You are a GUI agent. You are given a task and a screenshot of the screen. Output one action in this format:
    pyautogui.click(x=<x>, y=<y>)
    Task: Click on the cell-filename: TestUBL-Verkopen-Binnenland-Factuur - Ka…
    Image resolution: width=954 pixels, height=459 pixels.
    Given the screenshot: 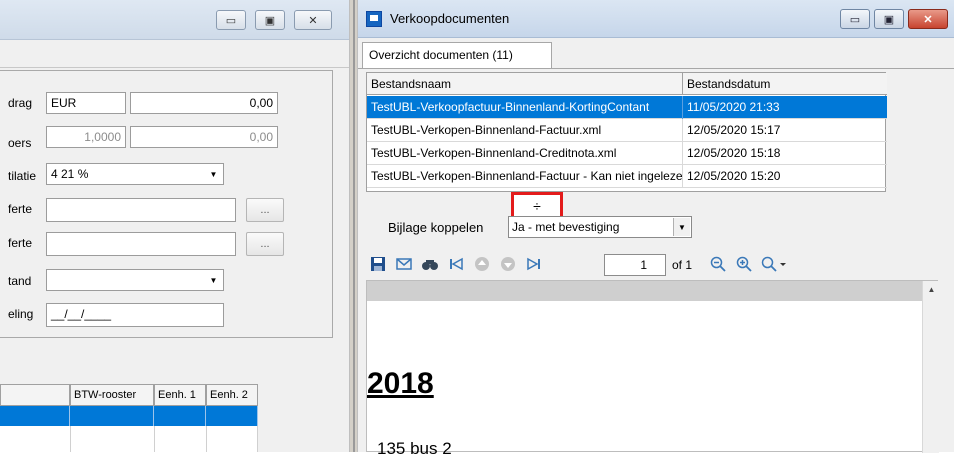 What is the action you would take?
    pyautogui.click(x=525, y=176)
    